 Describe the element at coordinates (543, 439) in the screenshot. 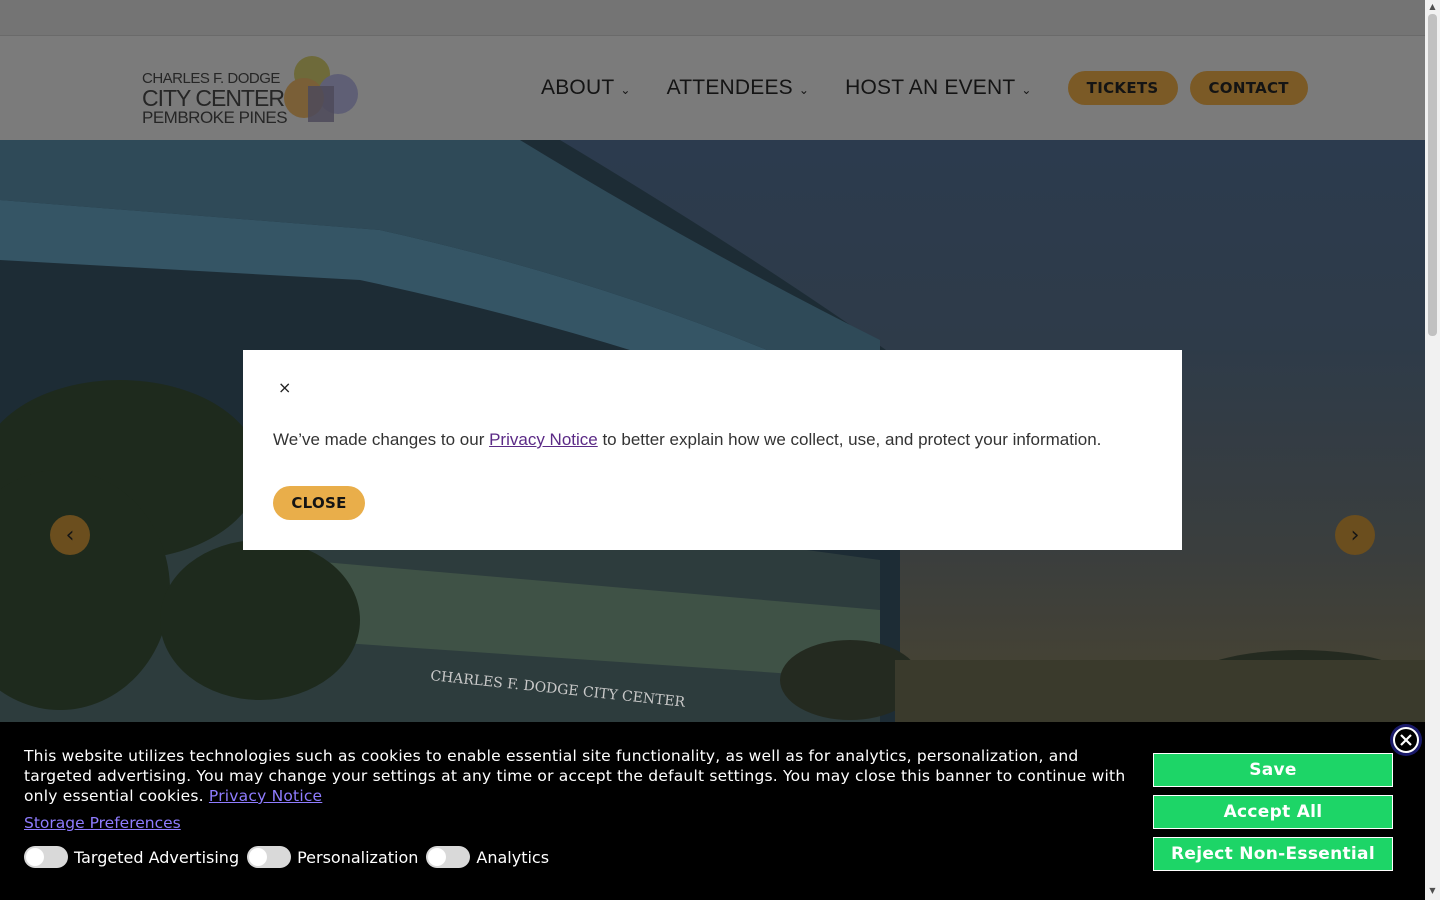

I see `modal-privacy-link: Privacy Notice` at that location.